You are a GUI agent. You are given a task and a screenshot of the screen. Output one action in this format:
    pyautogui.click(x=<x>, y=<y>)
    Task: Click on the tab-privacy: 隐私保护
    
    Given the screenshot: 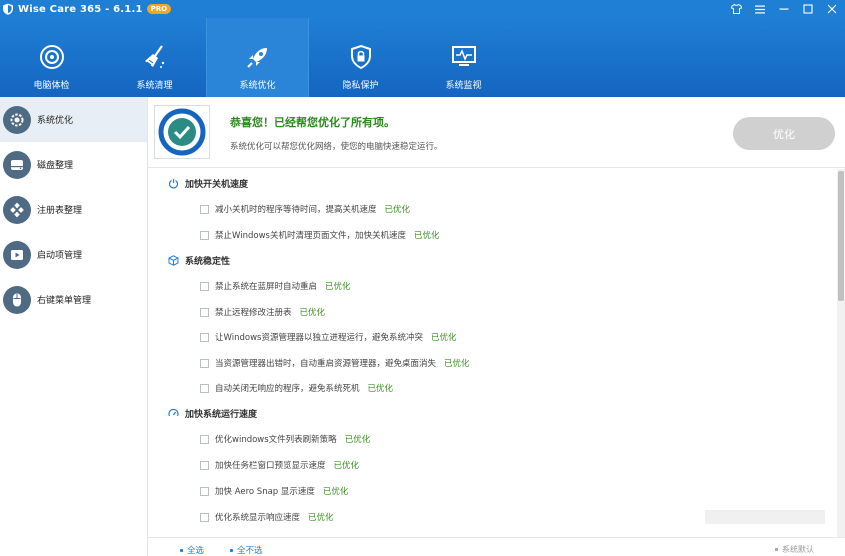 What is the action you would take?
    pyautogui.click(x=360, y=57)
    